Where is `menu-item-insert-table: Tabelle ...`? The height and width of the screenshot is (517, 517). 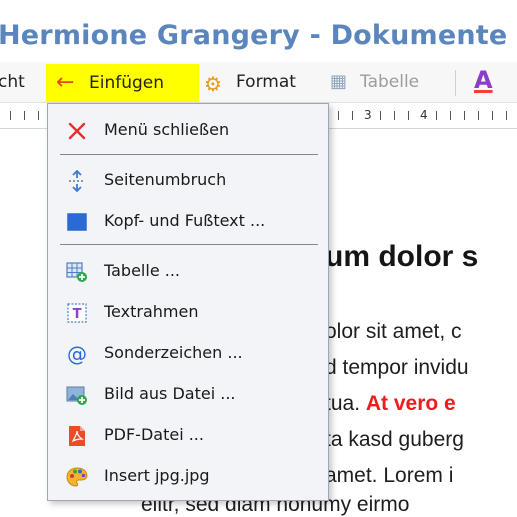
menu-item-insert-table: Tabelle ... is located at coordinates (188, 271).